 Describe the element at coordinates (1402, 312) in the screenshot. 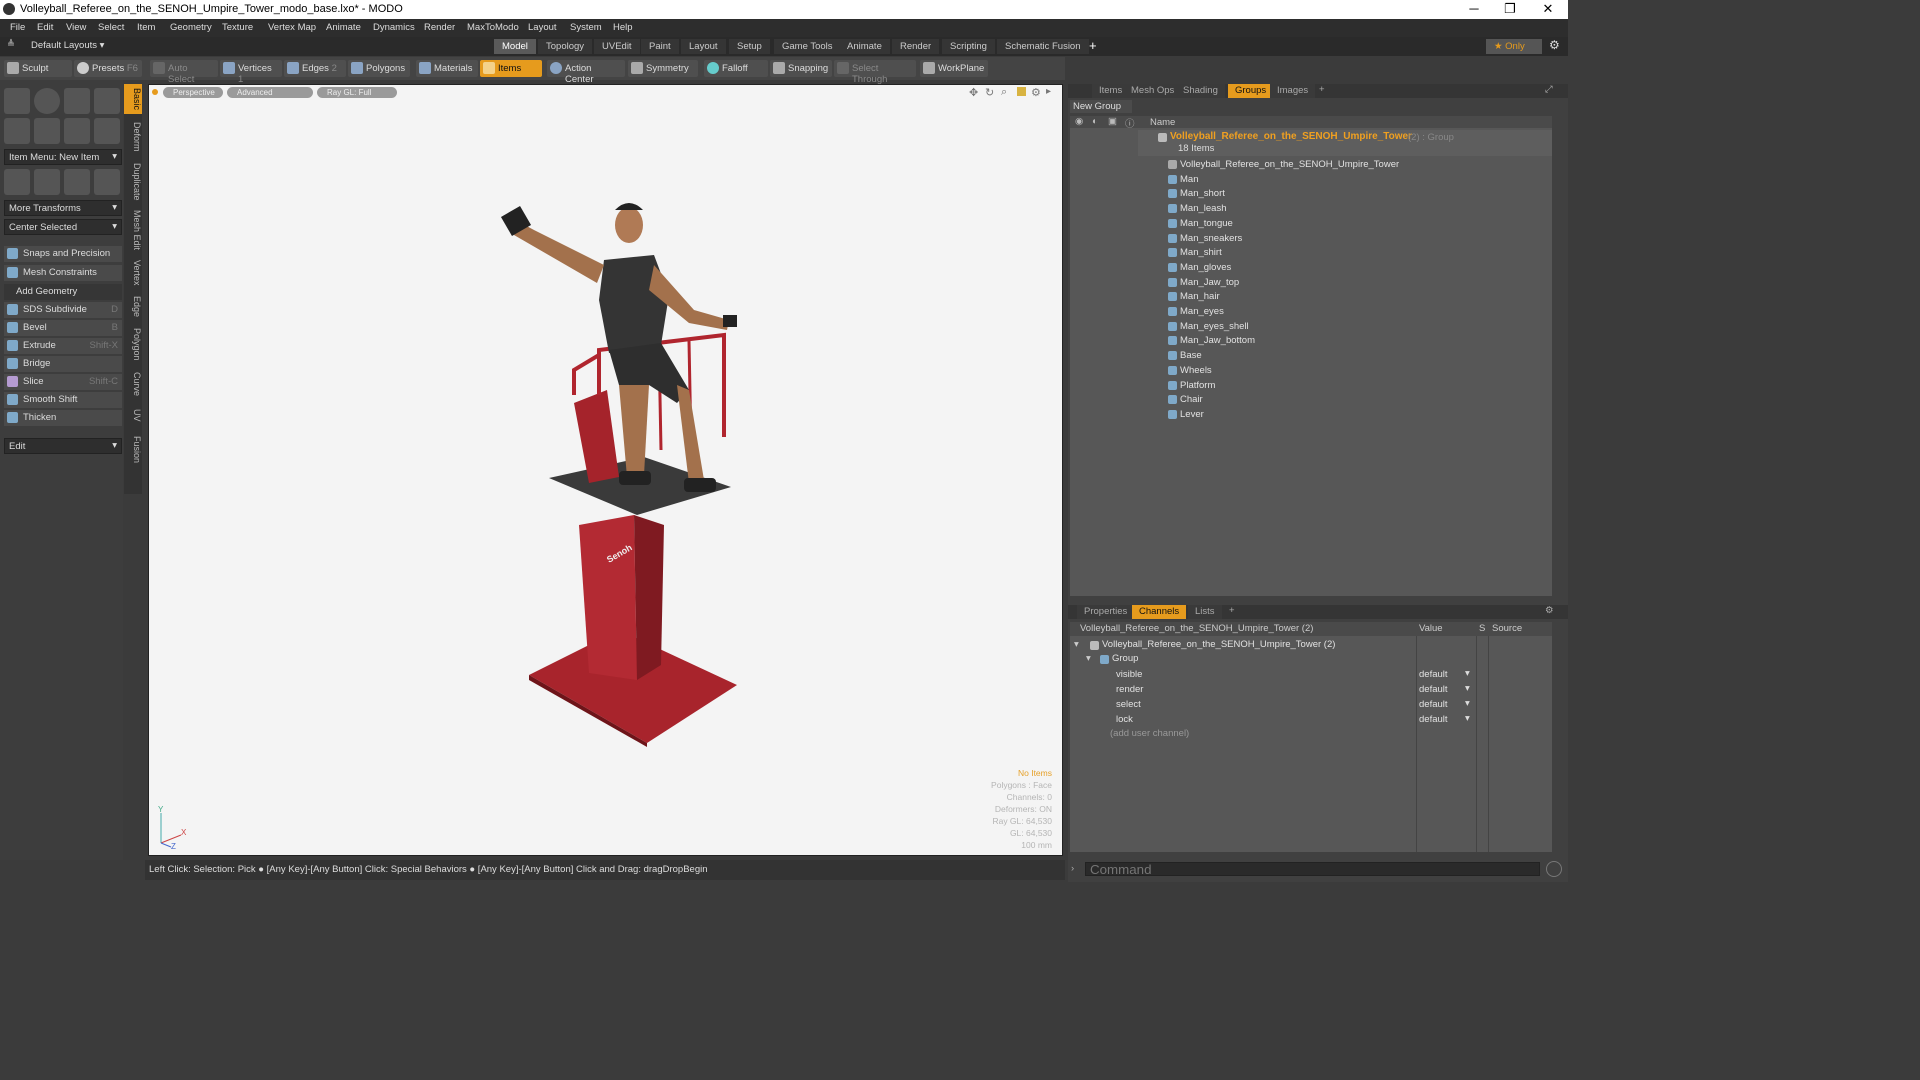

I see `list-item: Man_eyes` at that location.